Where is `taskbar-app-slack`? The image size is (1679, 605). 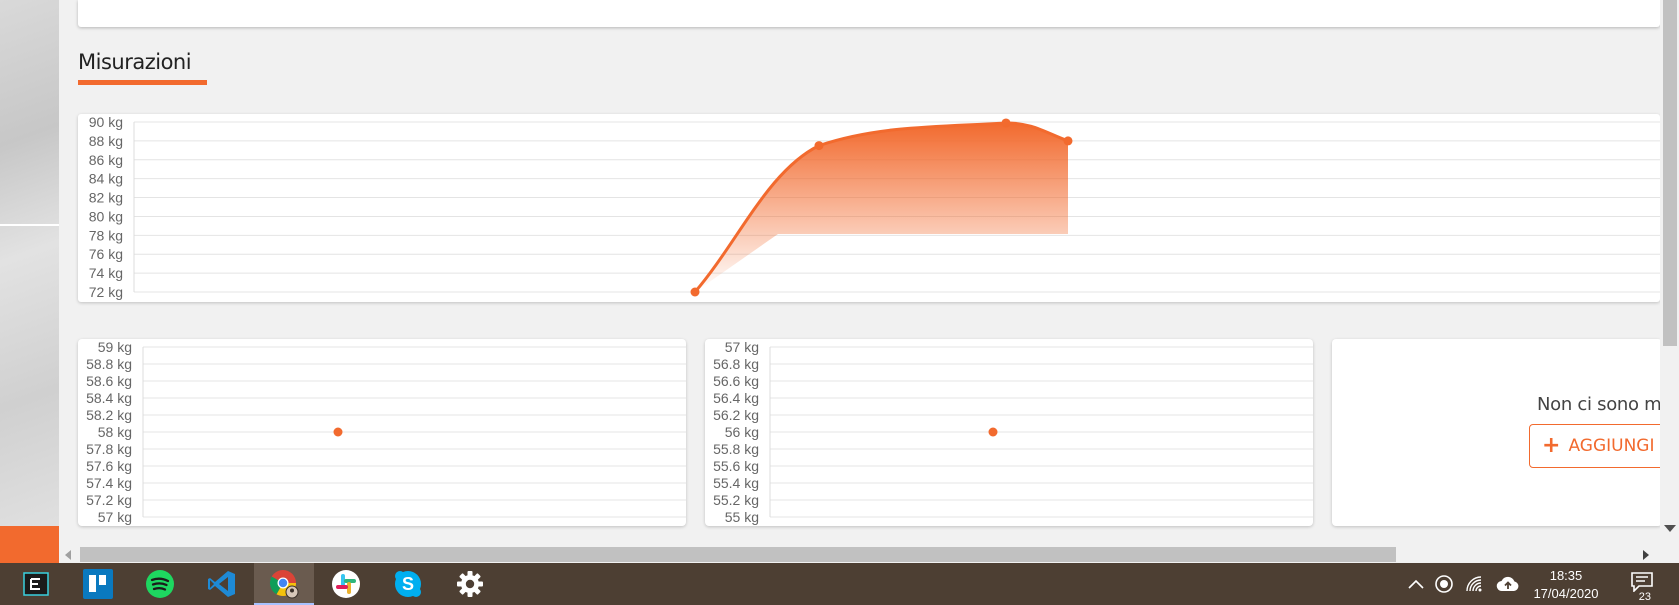
taskbar-app-slack is located at coordinates (346, 584).